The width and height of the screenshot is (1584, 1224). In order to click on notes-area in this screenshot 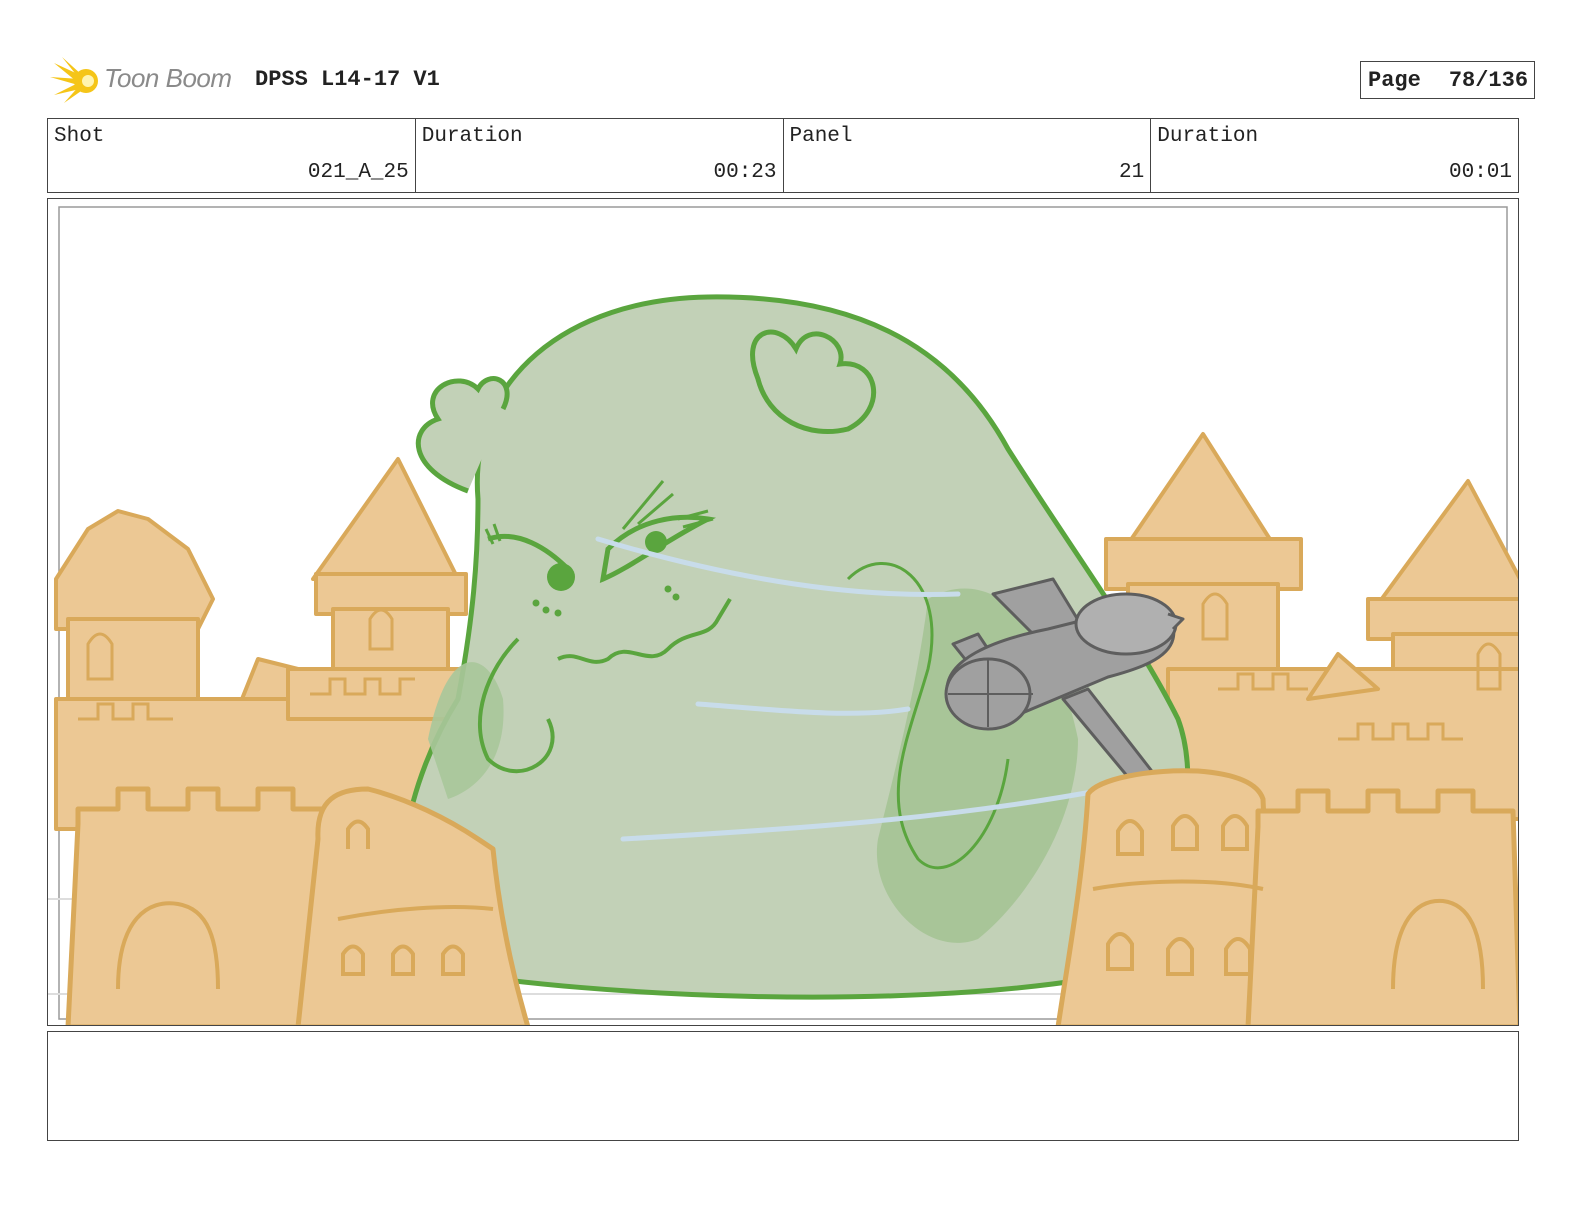, I will do `click(783, 1086)`.